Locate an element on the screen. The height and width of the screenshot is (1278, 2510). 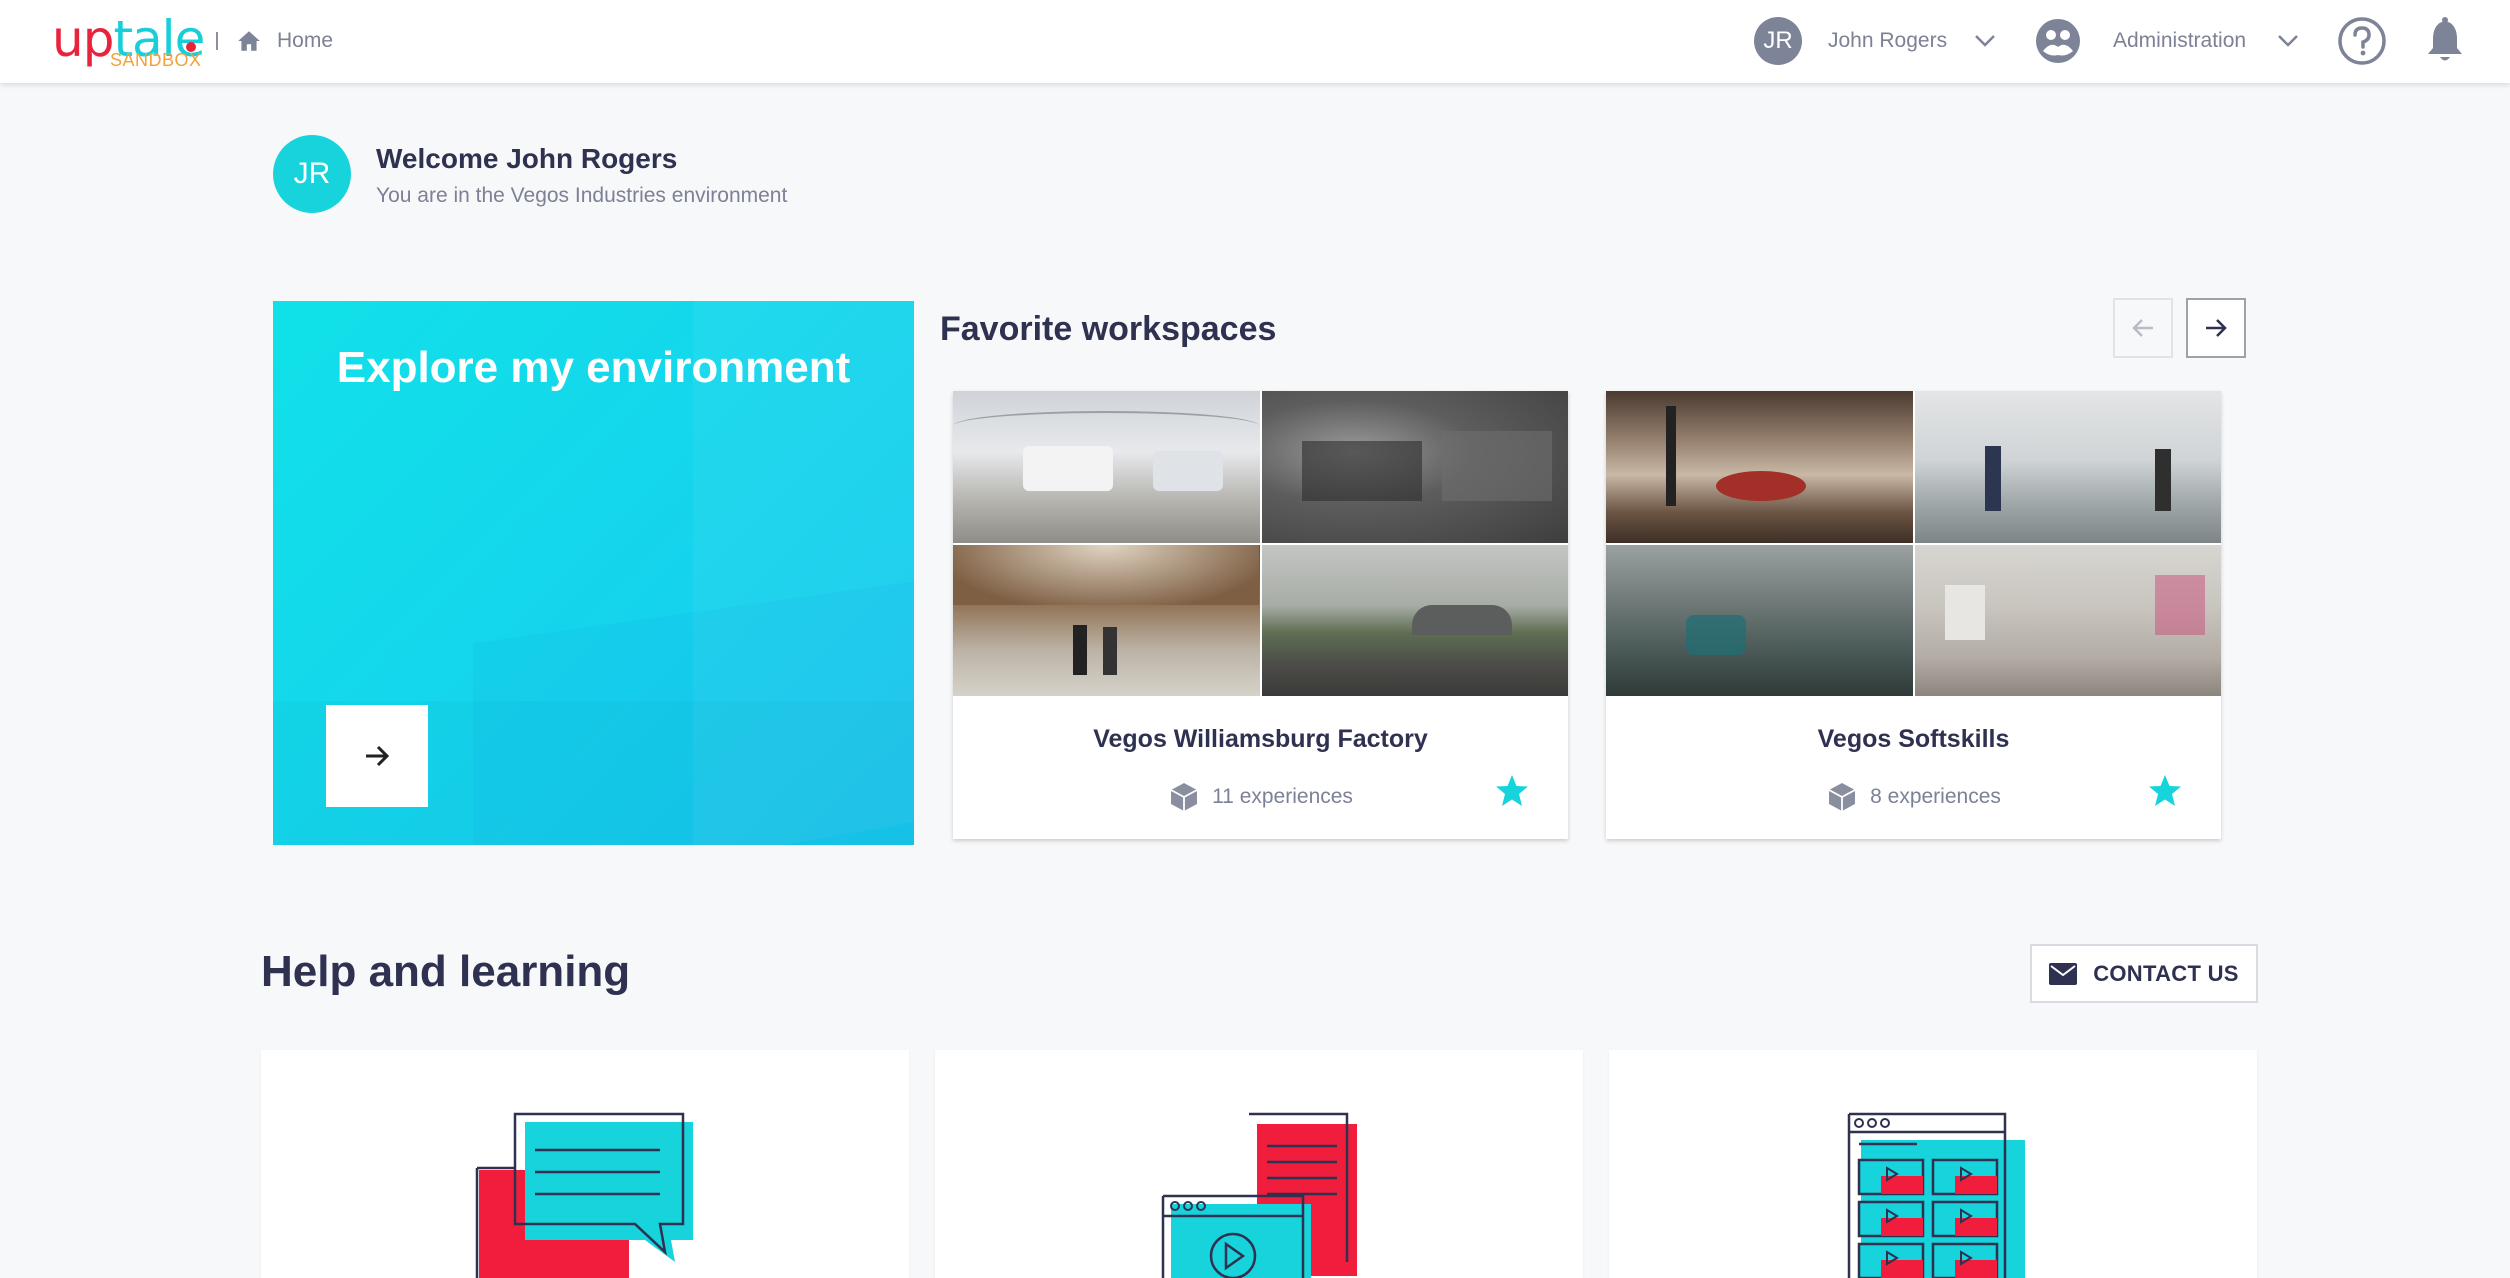
administration-icon is located at coordinates (2058, 41).